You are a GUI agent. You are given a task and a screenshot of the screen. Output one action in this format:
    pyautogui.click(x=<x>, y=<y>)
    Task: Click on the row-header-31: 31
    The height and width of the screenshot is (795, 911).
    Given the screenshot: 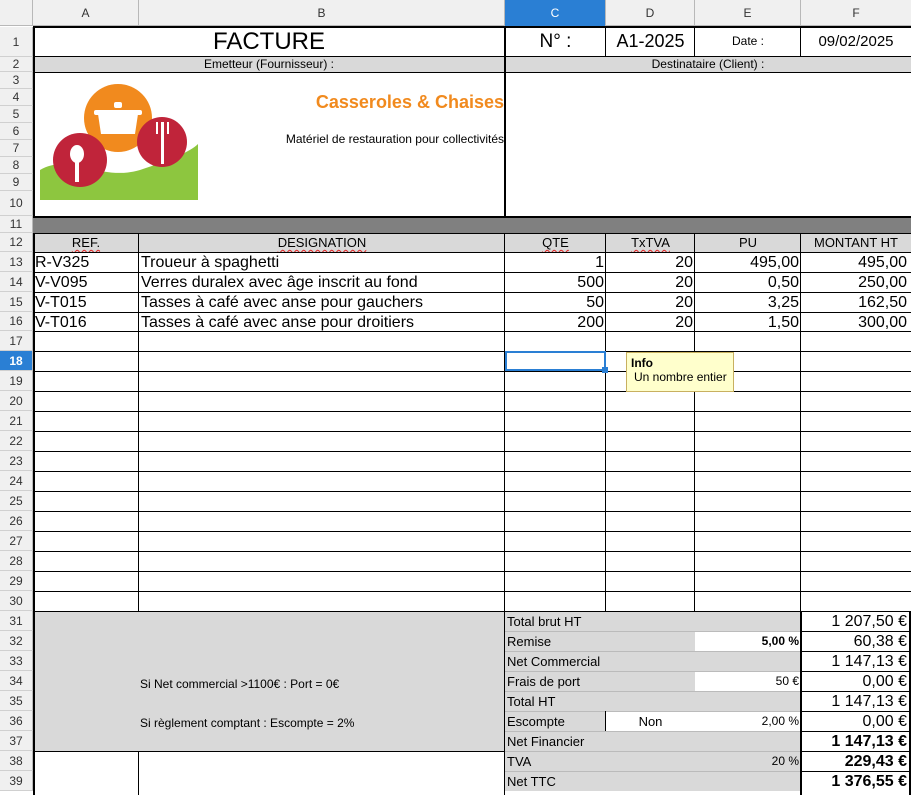 What is the action you would take?
    pyautogui.click(x=16, y=621)
    